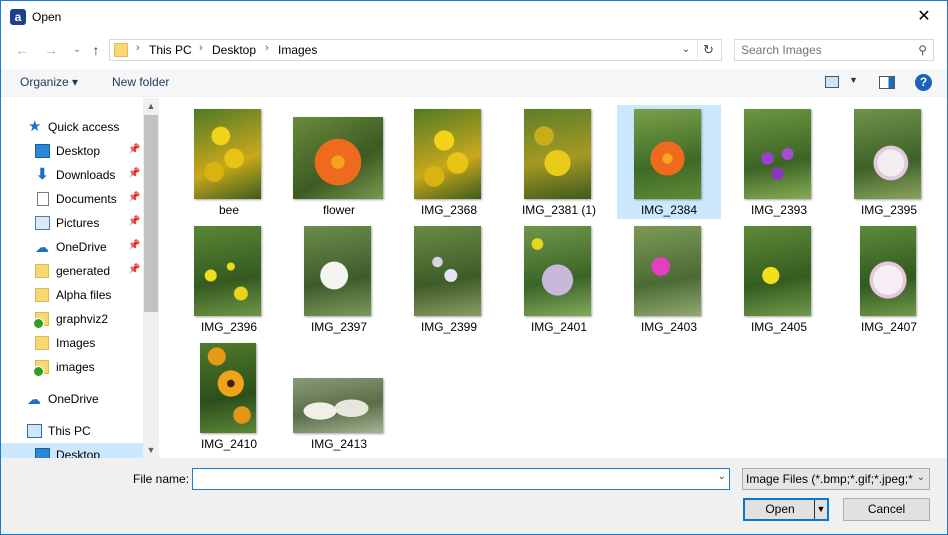 Image resolution: width=948 pixels, height=535 pixels. Describe the element at coordinates (72, 431) in the screenshot. I see `sidebar-item-this-pc: This PC` at that location.